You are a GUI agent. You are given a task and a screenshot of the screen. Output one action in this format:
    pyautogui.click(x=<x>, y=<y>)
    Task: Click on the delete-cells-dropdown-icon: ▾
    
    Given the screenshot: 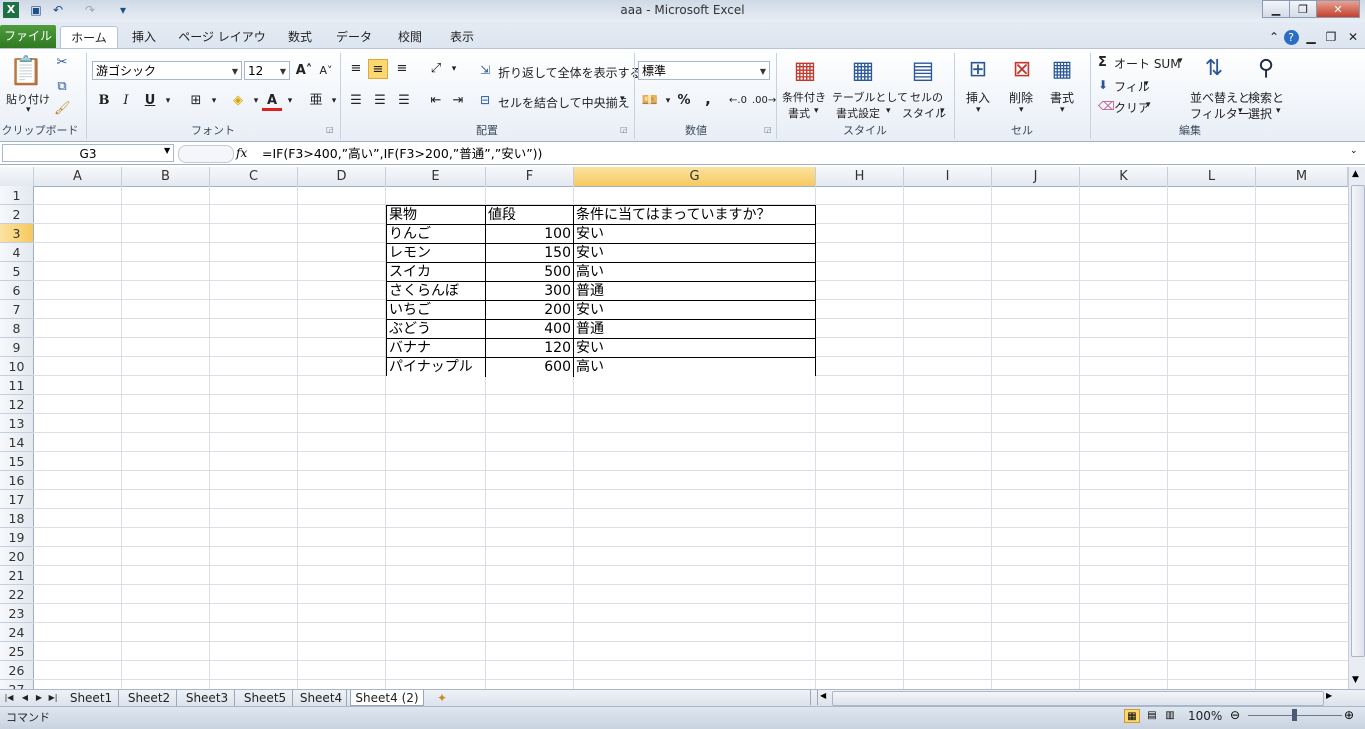 What is the action you would take?
    pyautogui.click(x=1021, y=110)
    